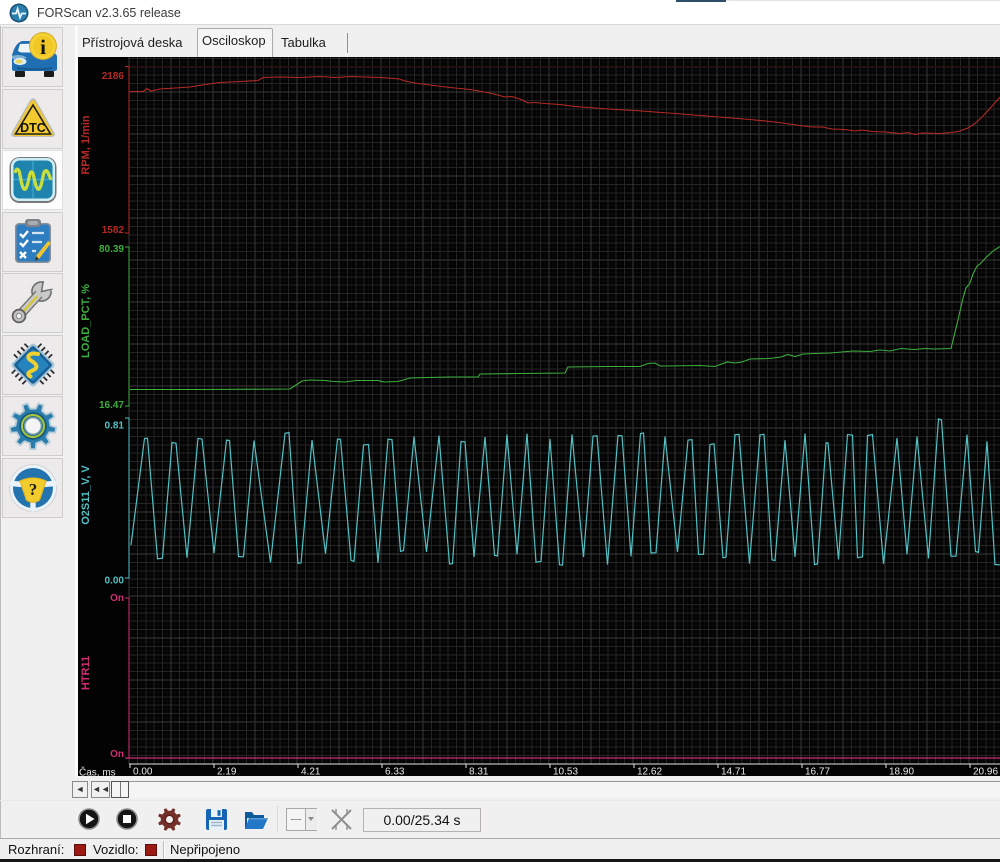 This screenshot has height=862, width=1000. What do you see at coordinates (901, 772) in the screenshot?
I see `svg-text: 18.90` at bounding box center [901, 772].